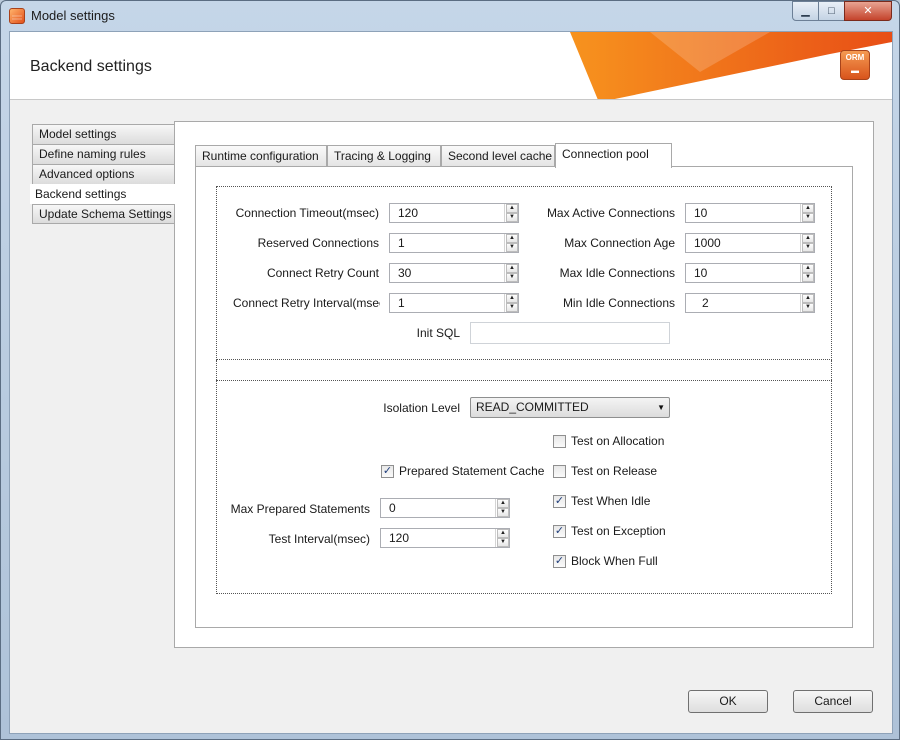 This screenshot has width=900, height=740. I want to click on max-active-connections-label: Max Active Connections, so click(610, 213).